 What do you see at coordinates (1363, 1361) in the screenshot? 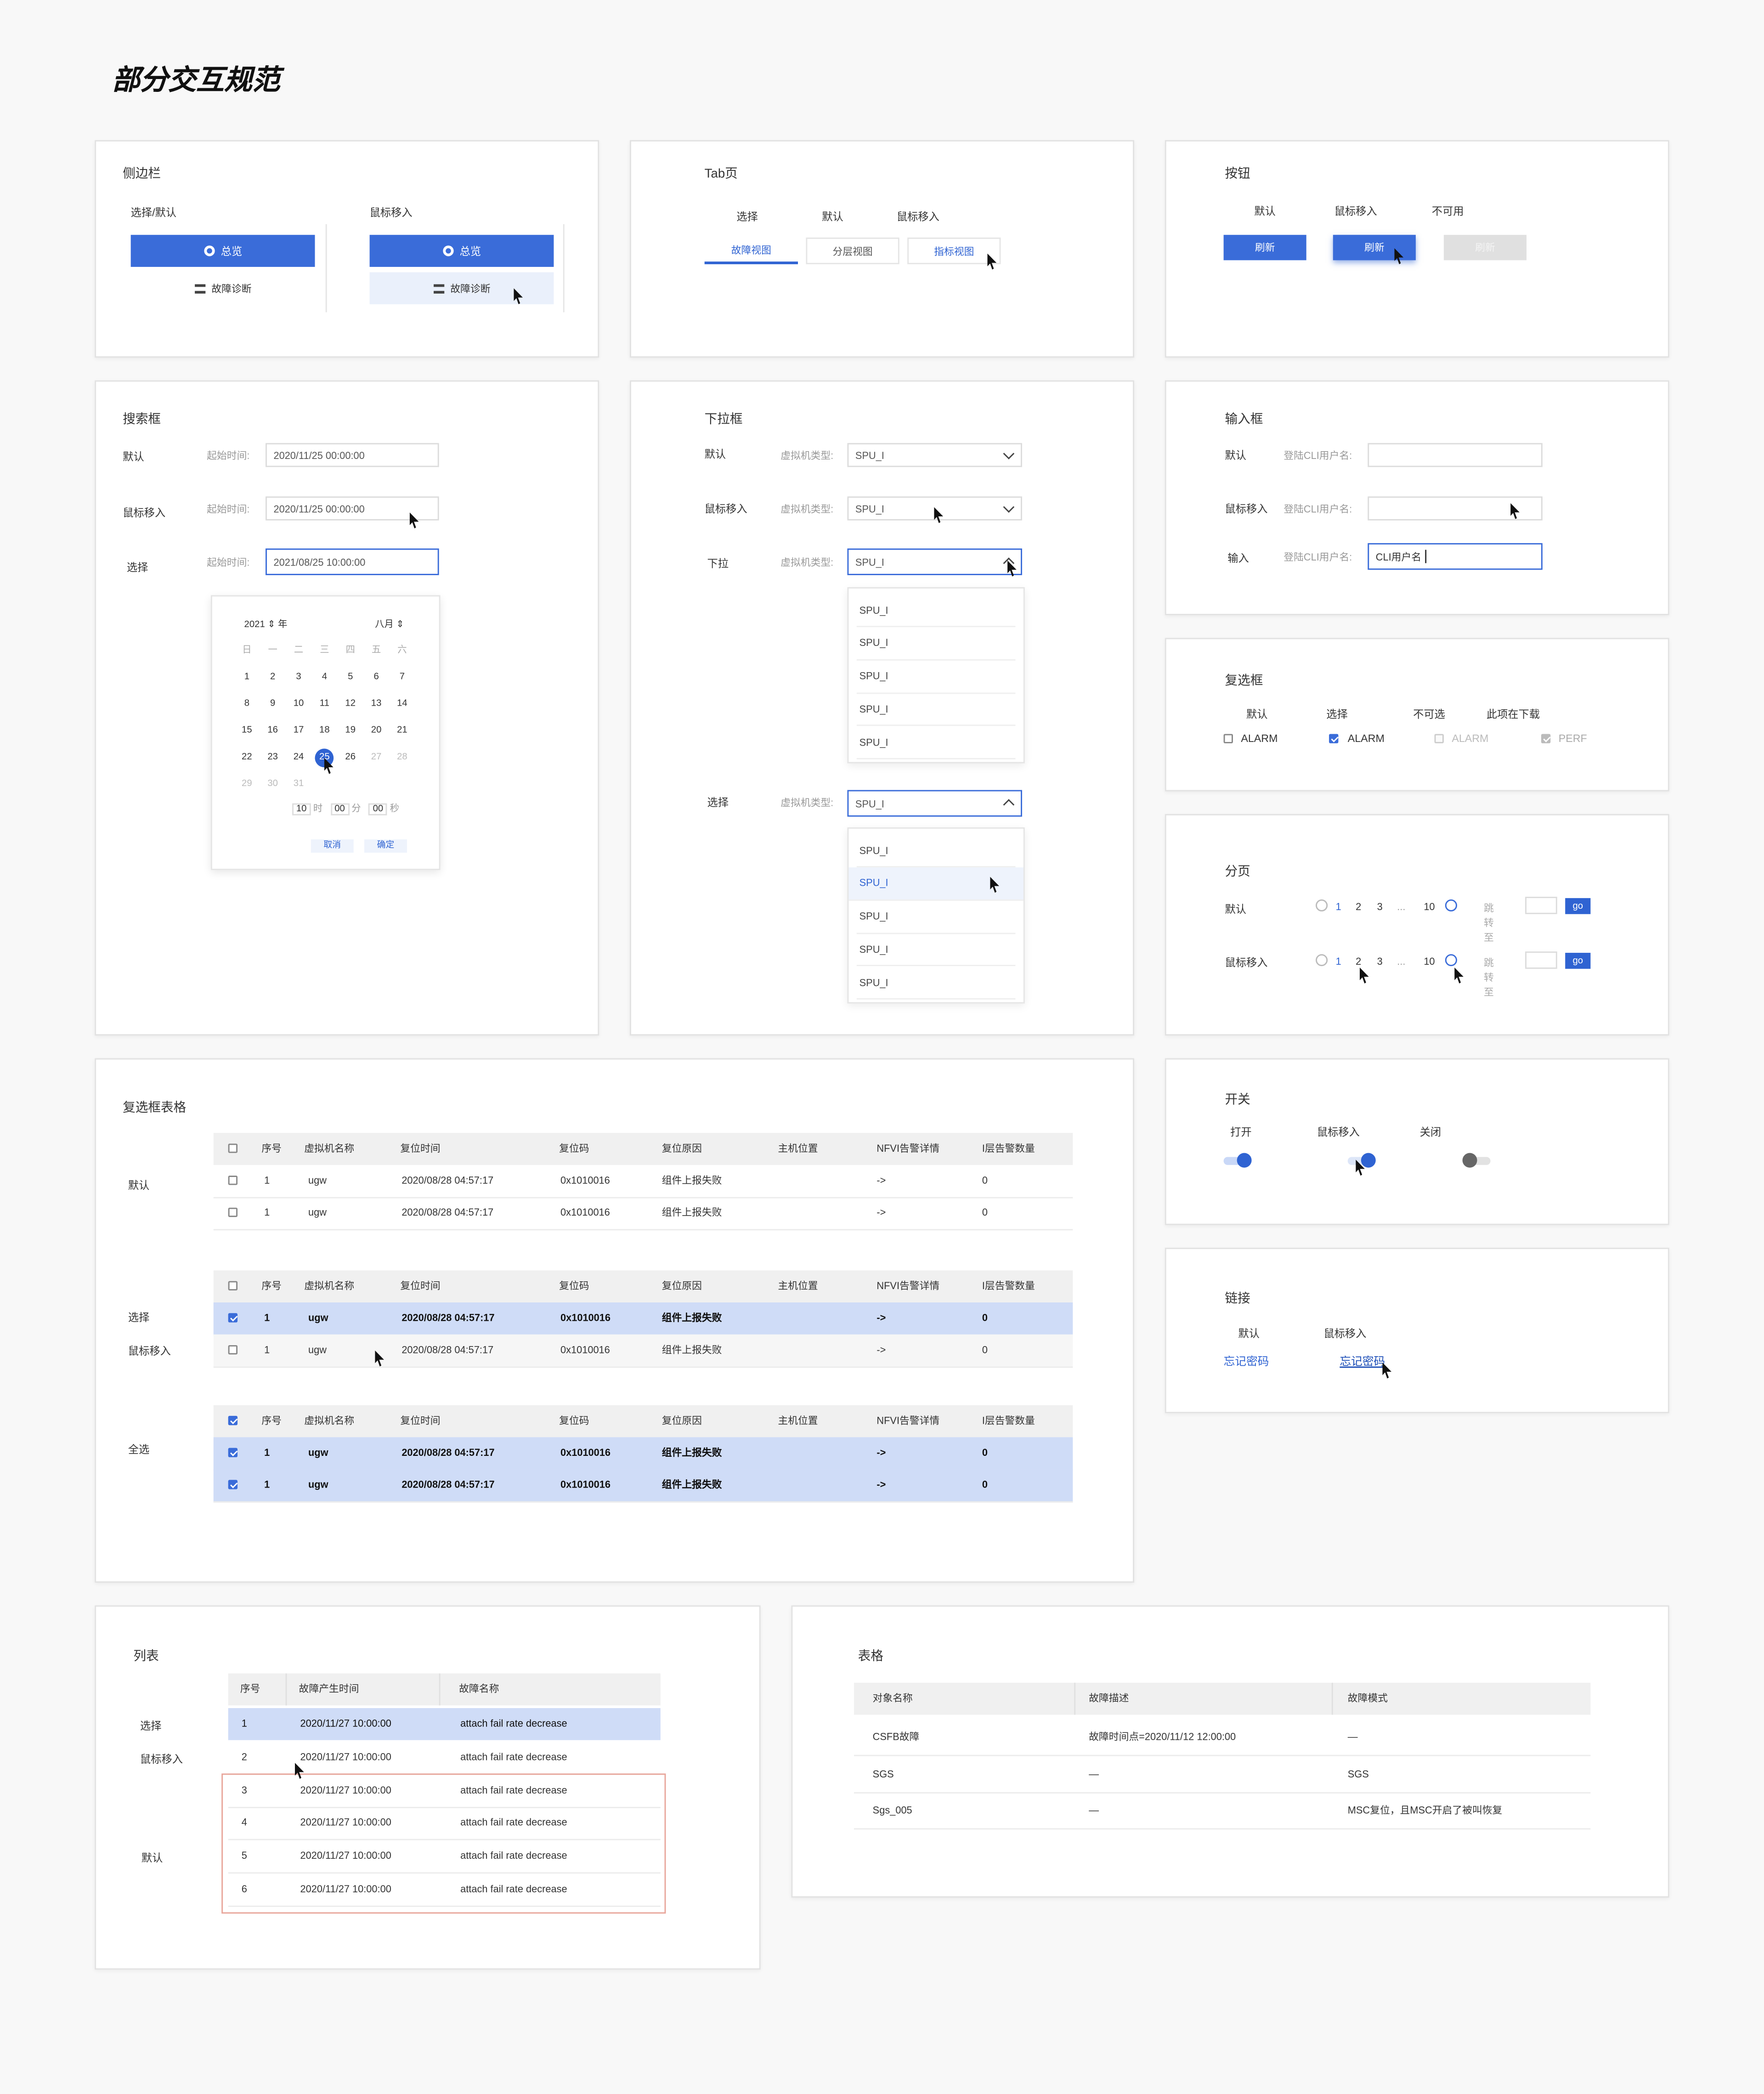
I see `forgot-password-link-hover: 忘记密码` at bounding box center [1363, 1361].